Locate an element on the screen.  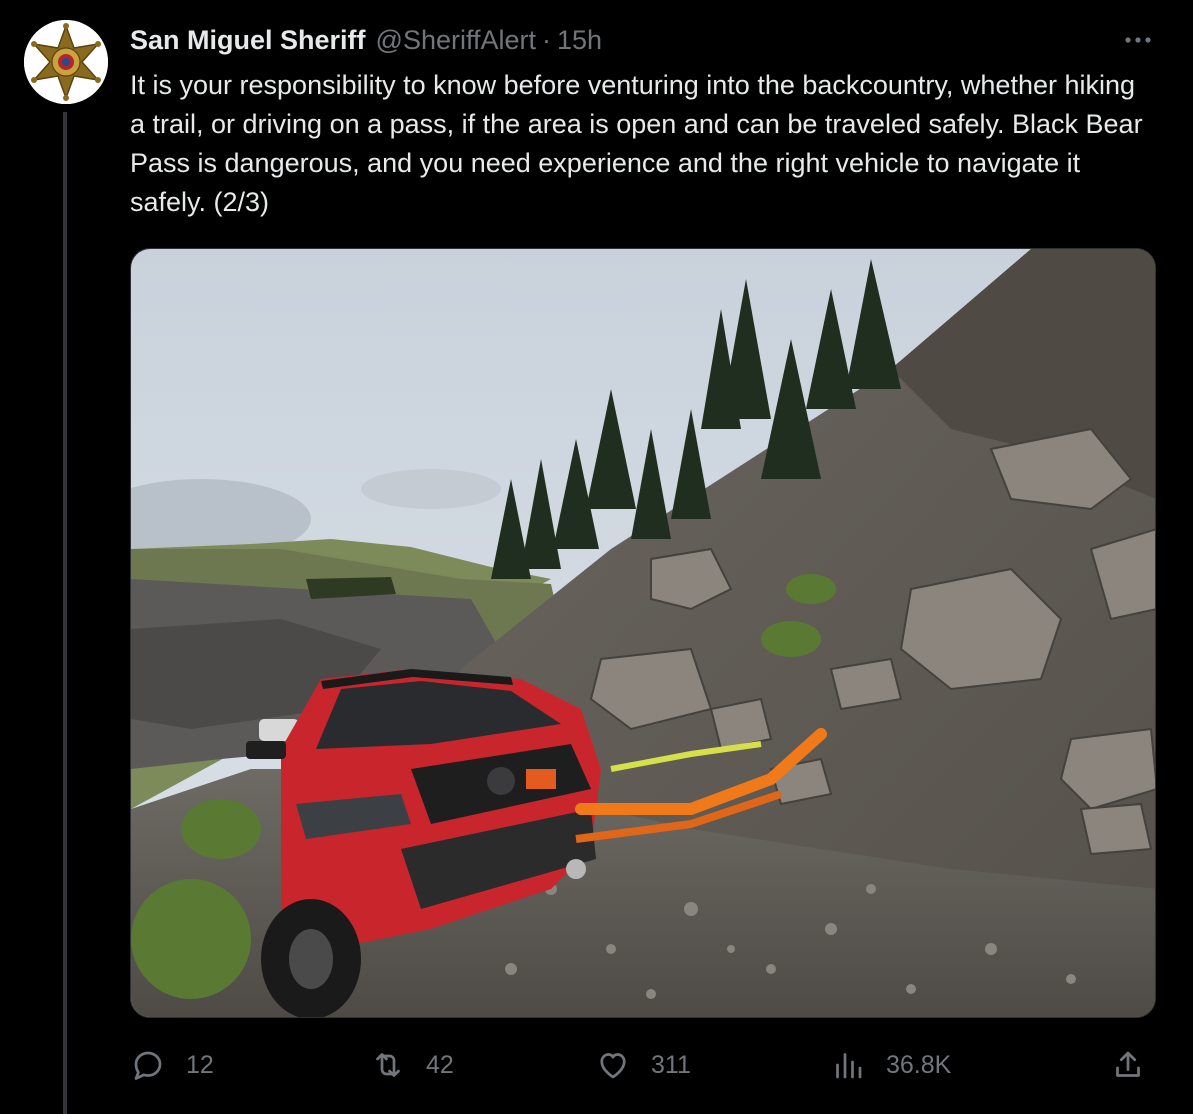
views-count: 36.8K is located at coordinates (919, 1064).